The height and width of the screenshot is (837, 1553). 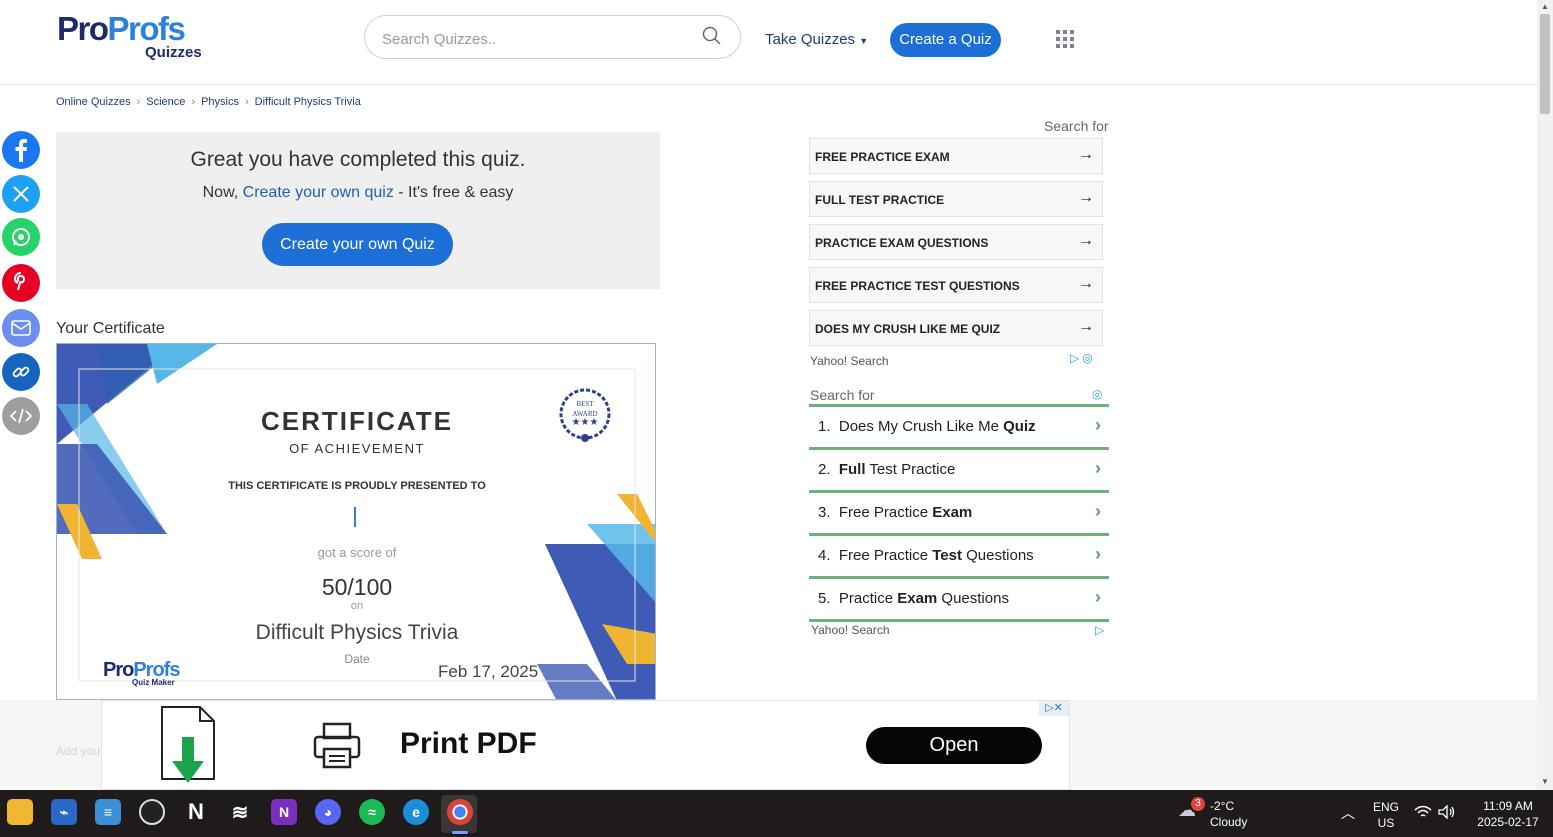 I want to click on ad-title: Print PDF, so click(x=468, y=743).